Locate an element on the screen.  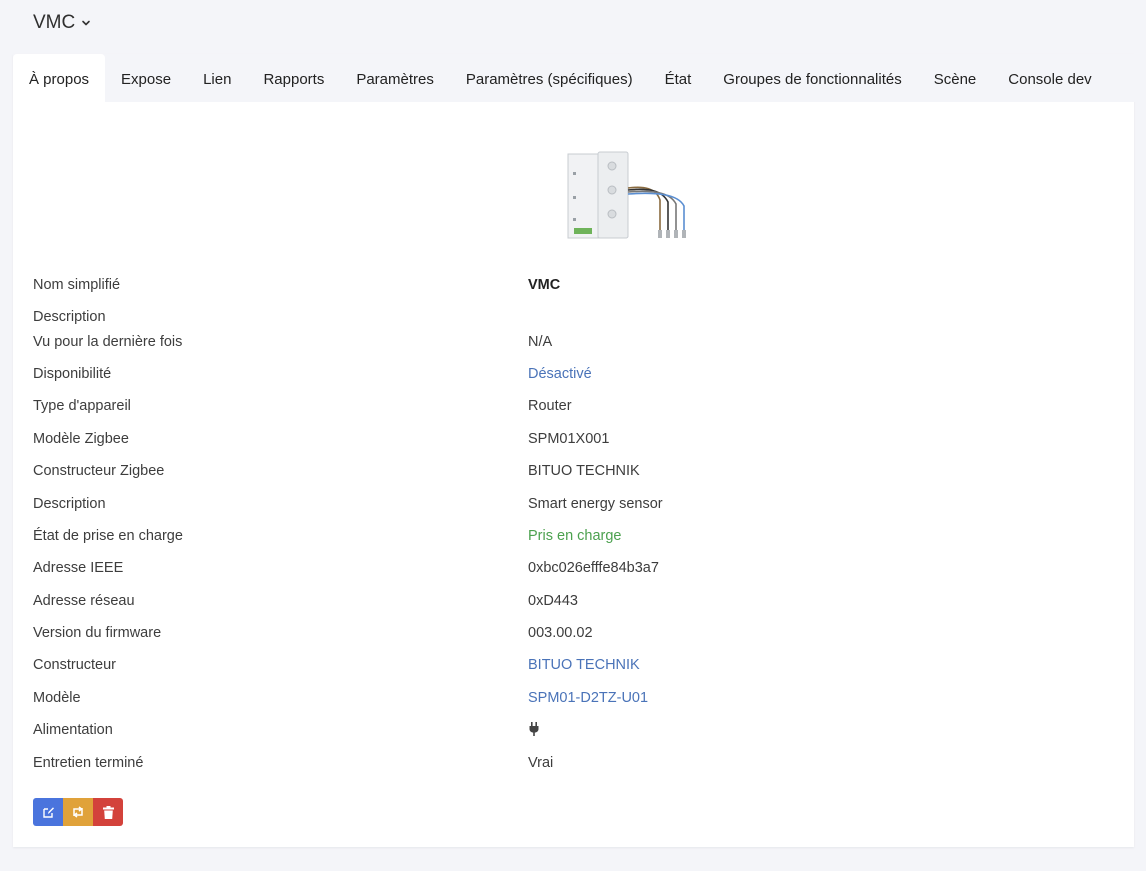
device-image is located at coordinates (626, 195).